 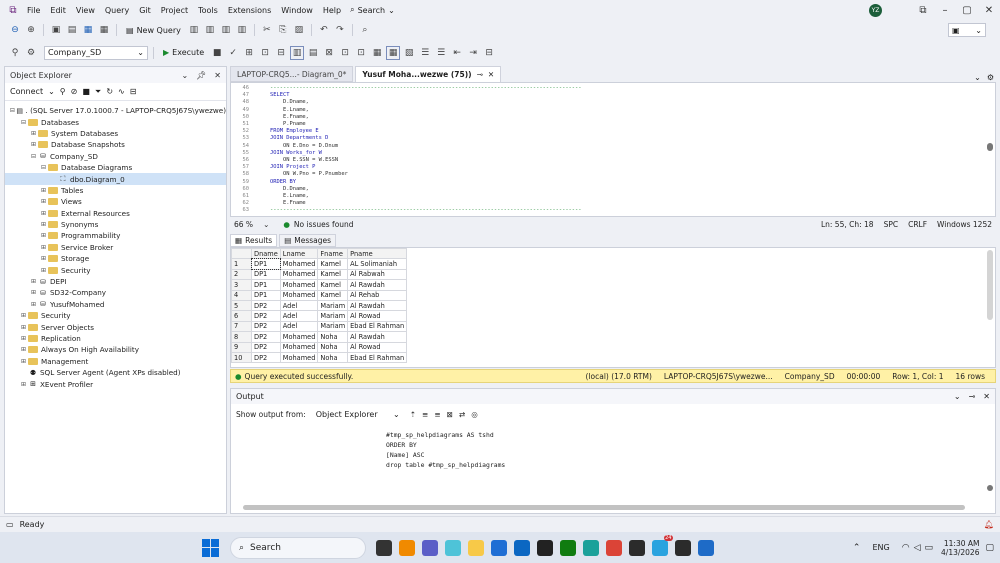 I want to click on menu-help: Help, so click(x=332, y=10).